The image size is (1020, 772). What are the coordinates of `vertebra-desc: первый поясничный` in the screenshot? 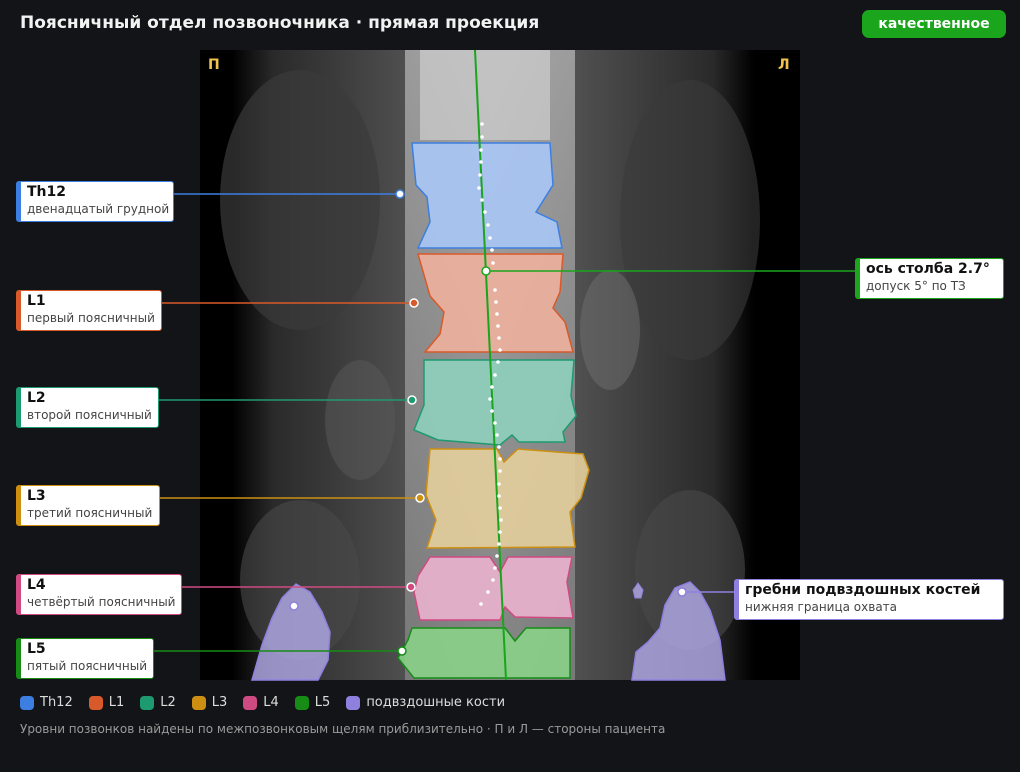 It's located at (91, 318).